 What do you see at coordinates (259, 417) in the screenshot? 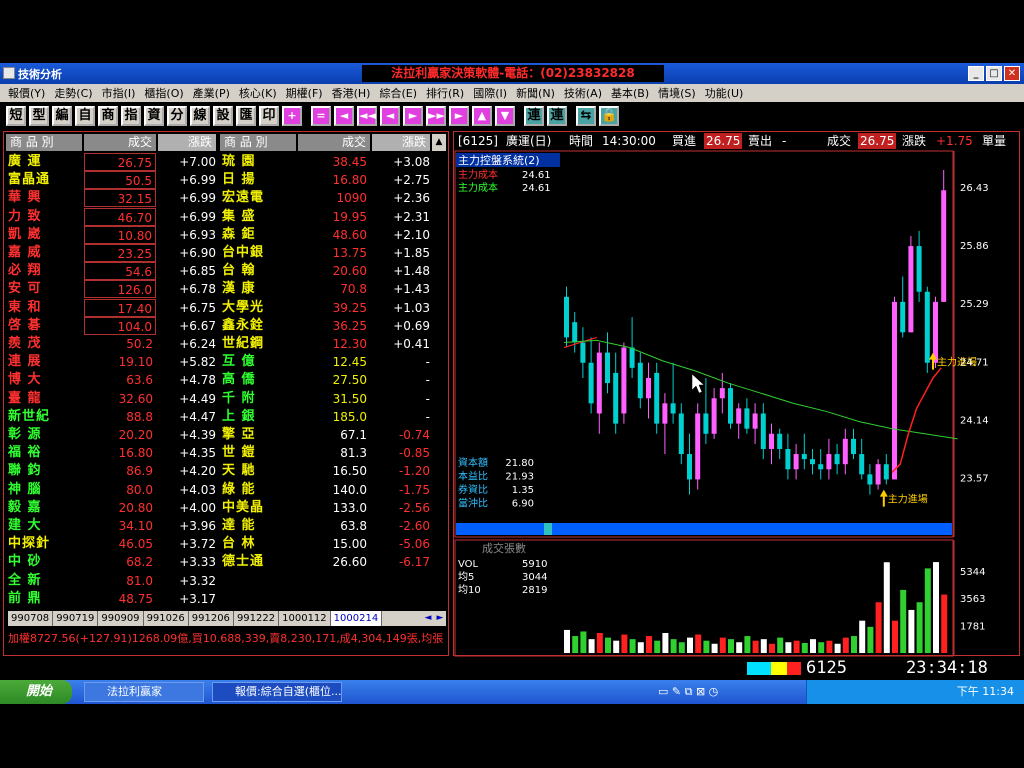
I see `quote-right-row-14-name: 上 銀` at bounding box center [259, 417].